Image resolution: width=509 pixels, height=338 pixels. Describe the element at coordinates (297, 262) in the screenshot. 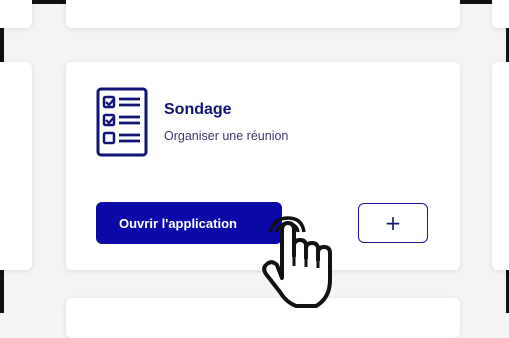

I see `hand-pointer-cursor-icon` at that location.